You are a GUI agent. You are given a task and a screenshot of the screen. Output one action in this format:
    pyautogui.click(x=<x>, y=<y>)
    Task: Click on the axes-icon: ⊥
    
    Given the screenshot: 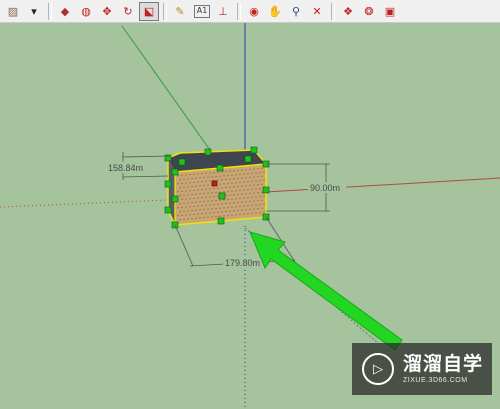 What is the action you would take?
    pyautogui.click(x=223, y=11)
    